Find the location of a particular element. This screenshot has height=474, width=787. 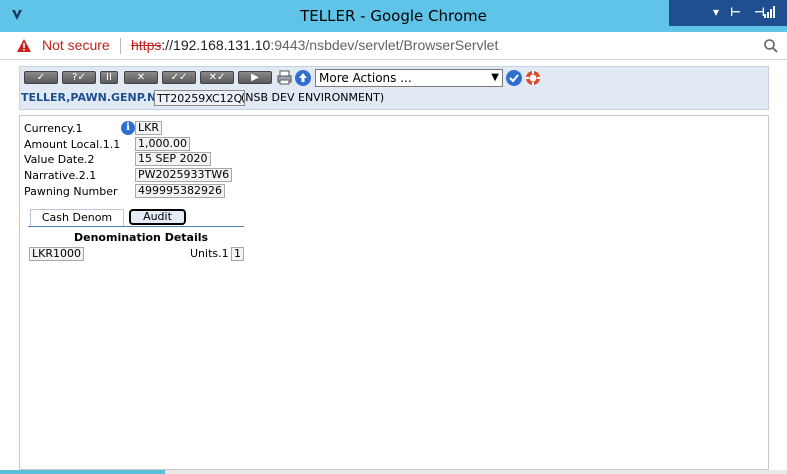

next-button: ▶ is located at coordinates (255, 77).